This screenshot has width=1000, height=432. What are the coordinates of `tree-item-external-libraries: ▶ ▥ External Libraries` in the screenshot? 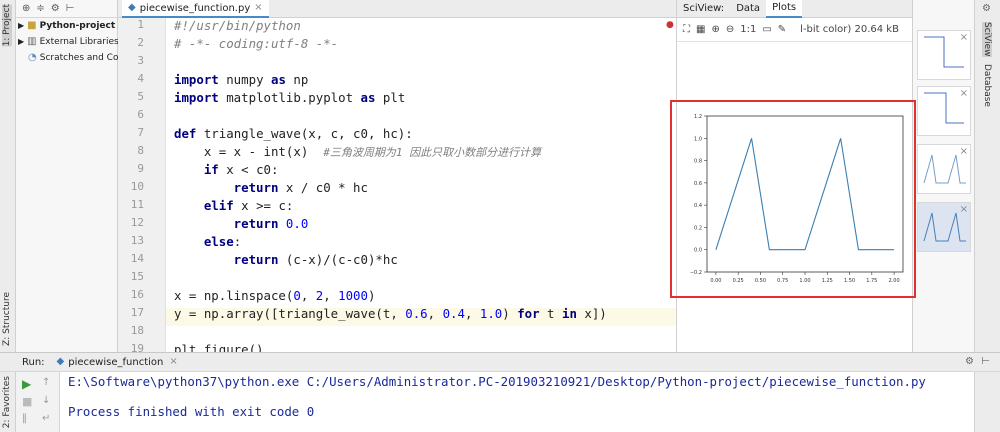 It's located at (67, 42).